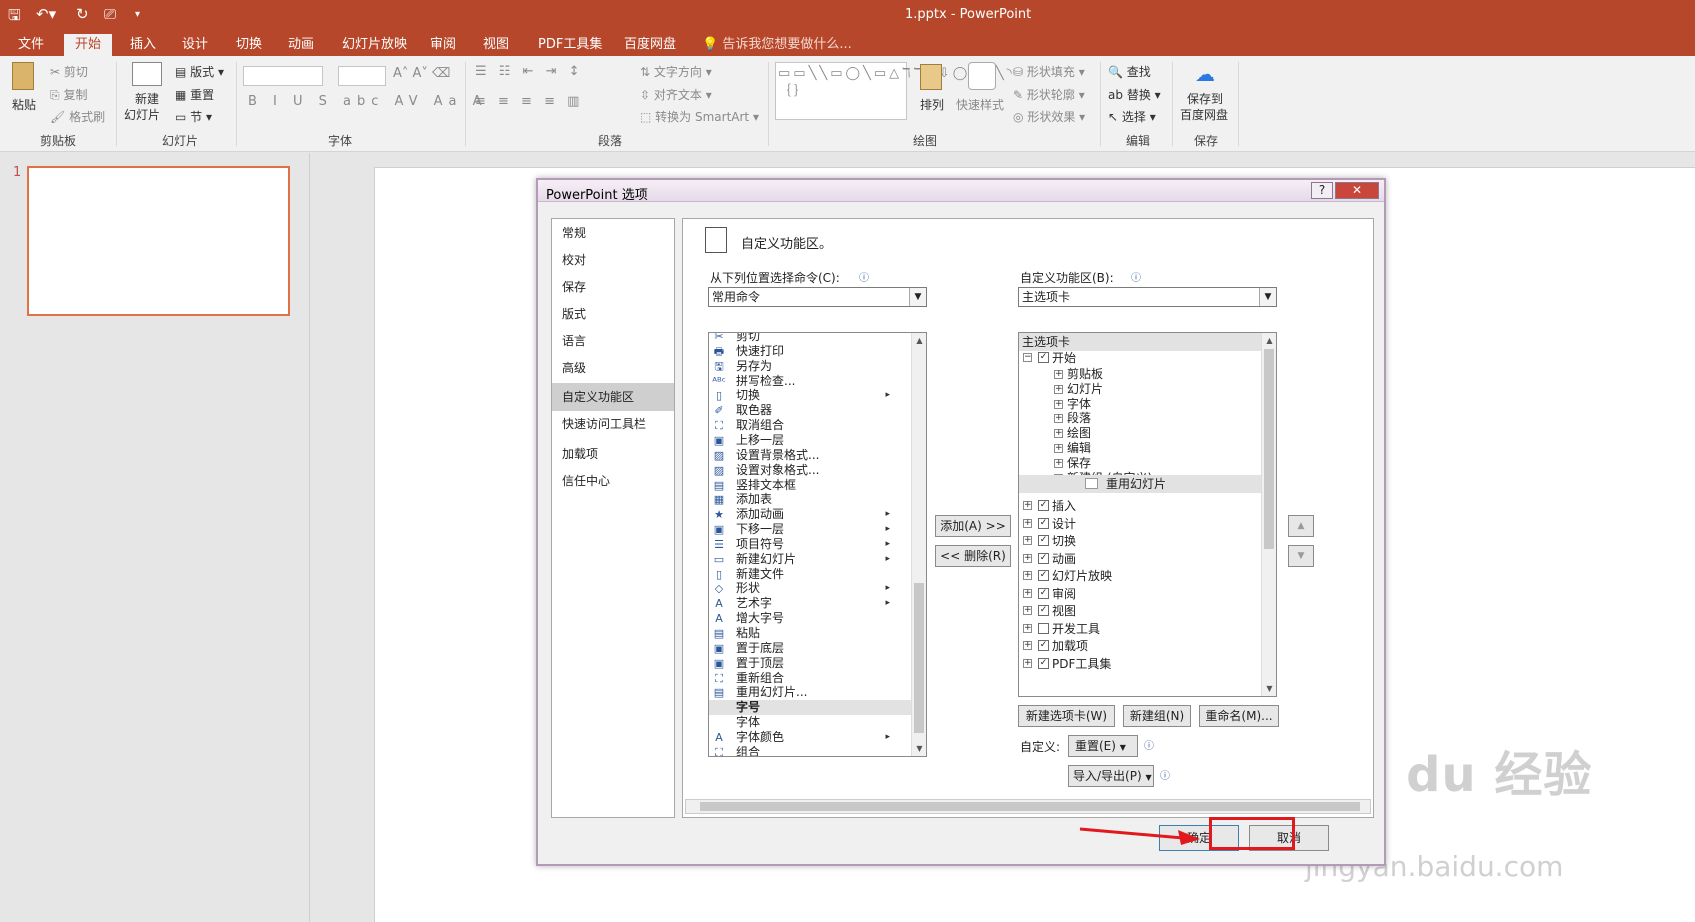 The image size is (1695, 922). Describe the element at coordinates (1269, 340) in the screenshot. I see `scroll-up-icon: ▲` at that location.